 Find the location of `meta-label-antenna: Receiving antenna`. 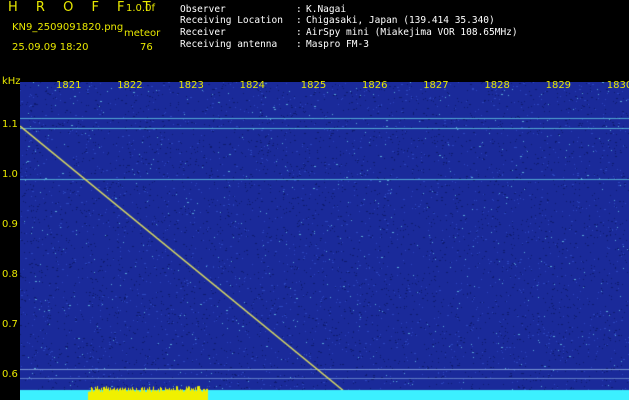

meta-label-antenna: Receiving antenna is located at coordinates (229, 44).